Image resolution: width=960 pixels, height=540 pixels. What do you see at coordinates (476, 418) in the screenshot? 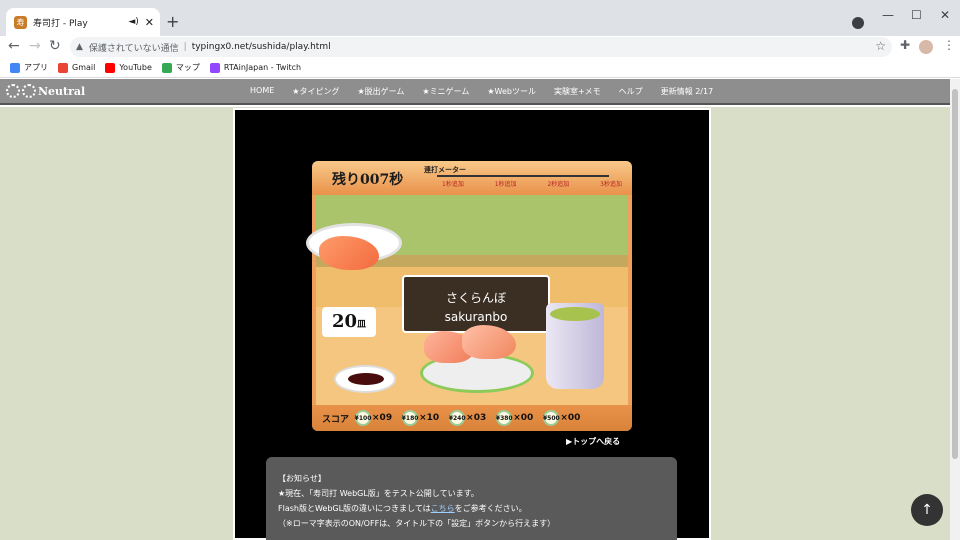
I see `score-count: ×03` at bounding box center [476, 418].